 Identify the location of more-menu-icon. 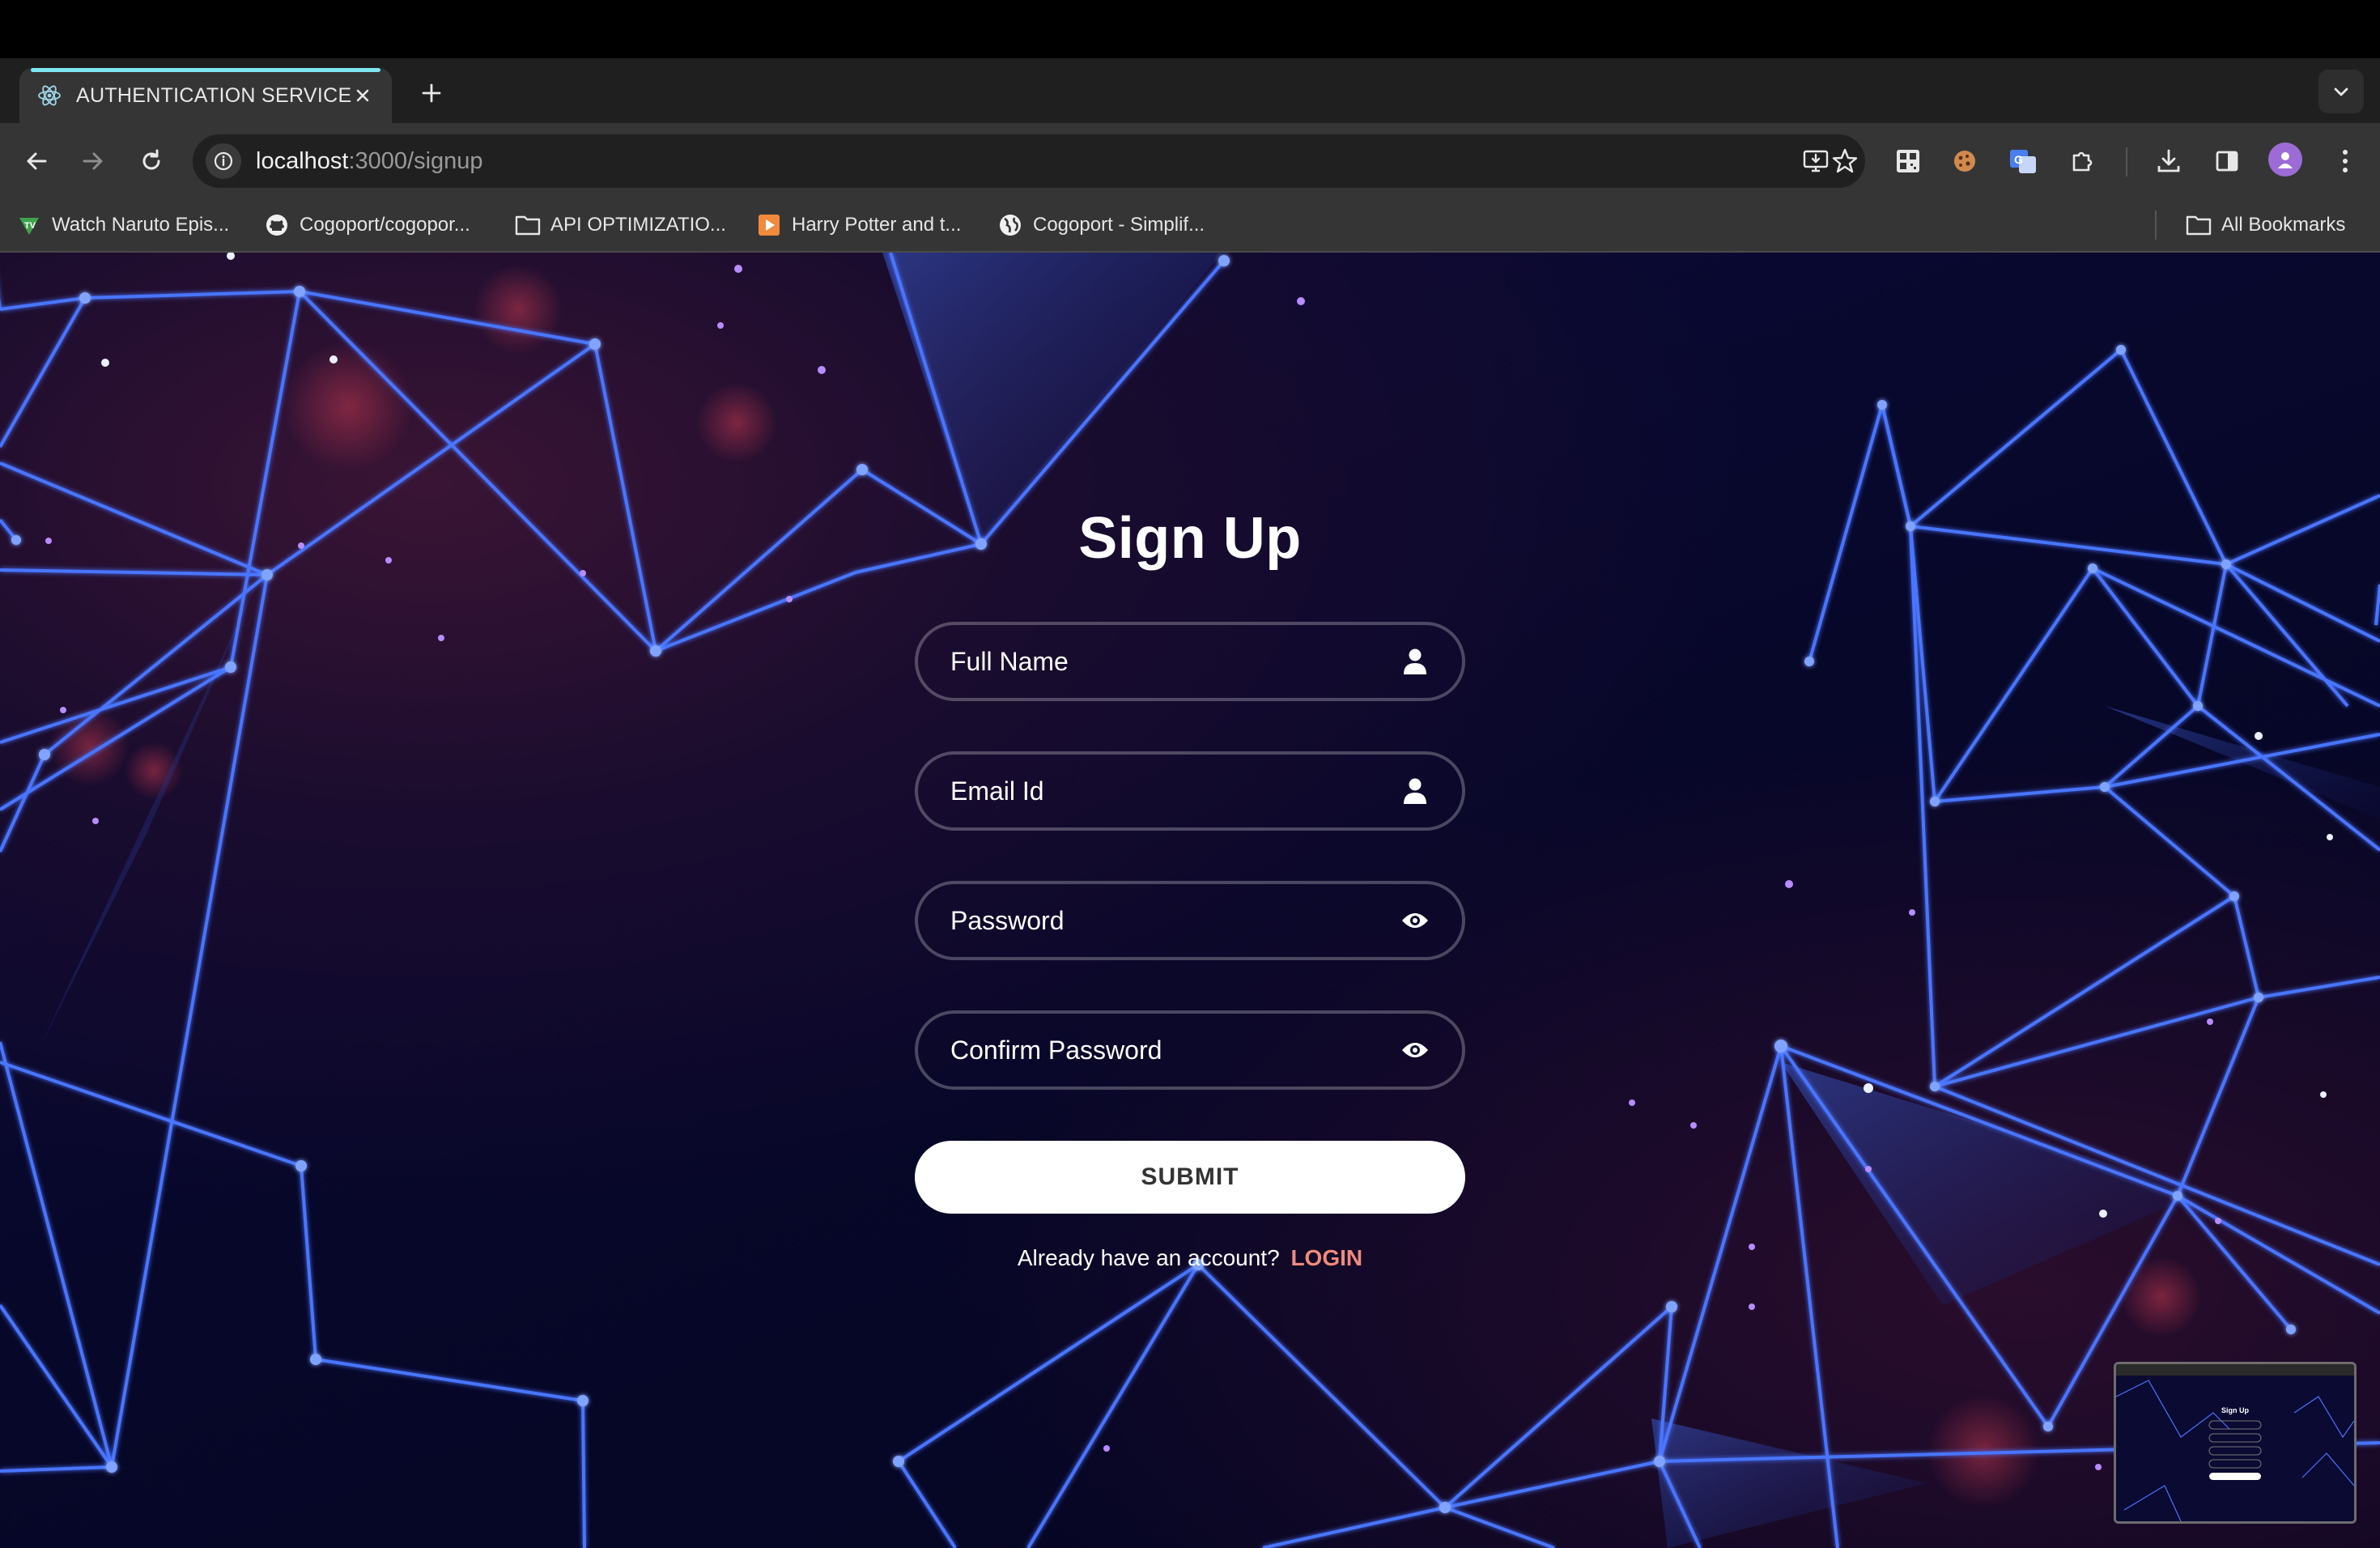
(2345, 161).